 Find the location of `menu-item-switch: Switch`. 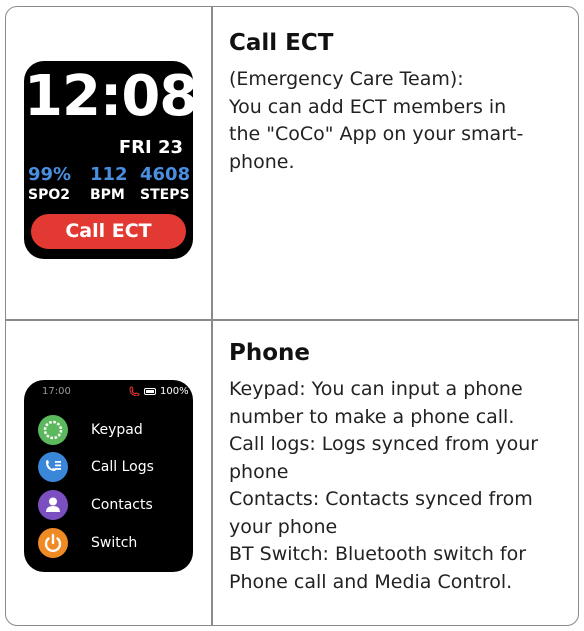

menu-item-switch: Switch is located at coordinates (113, 544).